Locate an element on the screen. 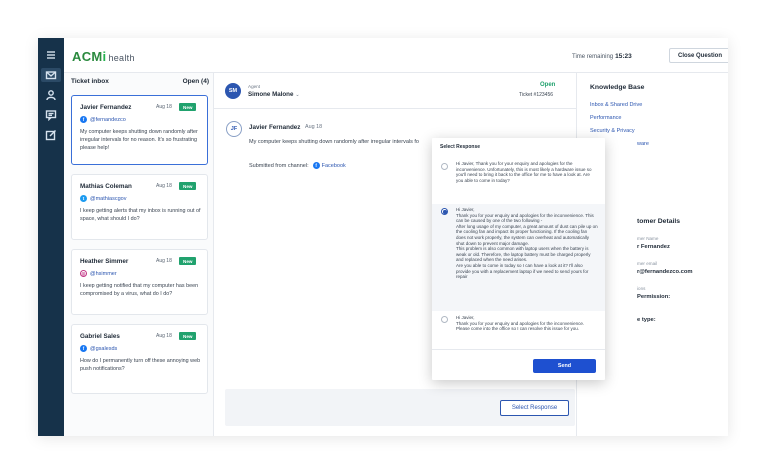 This screenshot has height=475, width=768. kb-link-performance: Performance is located at coordinates (606, 118).